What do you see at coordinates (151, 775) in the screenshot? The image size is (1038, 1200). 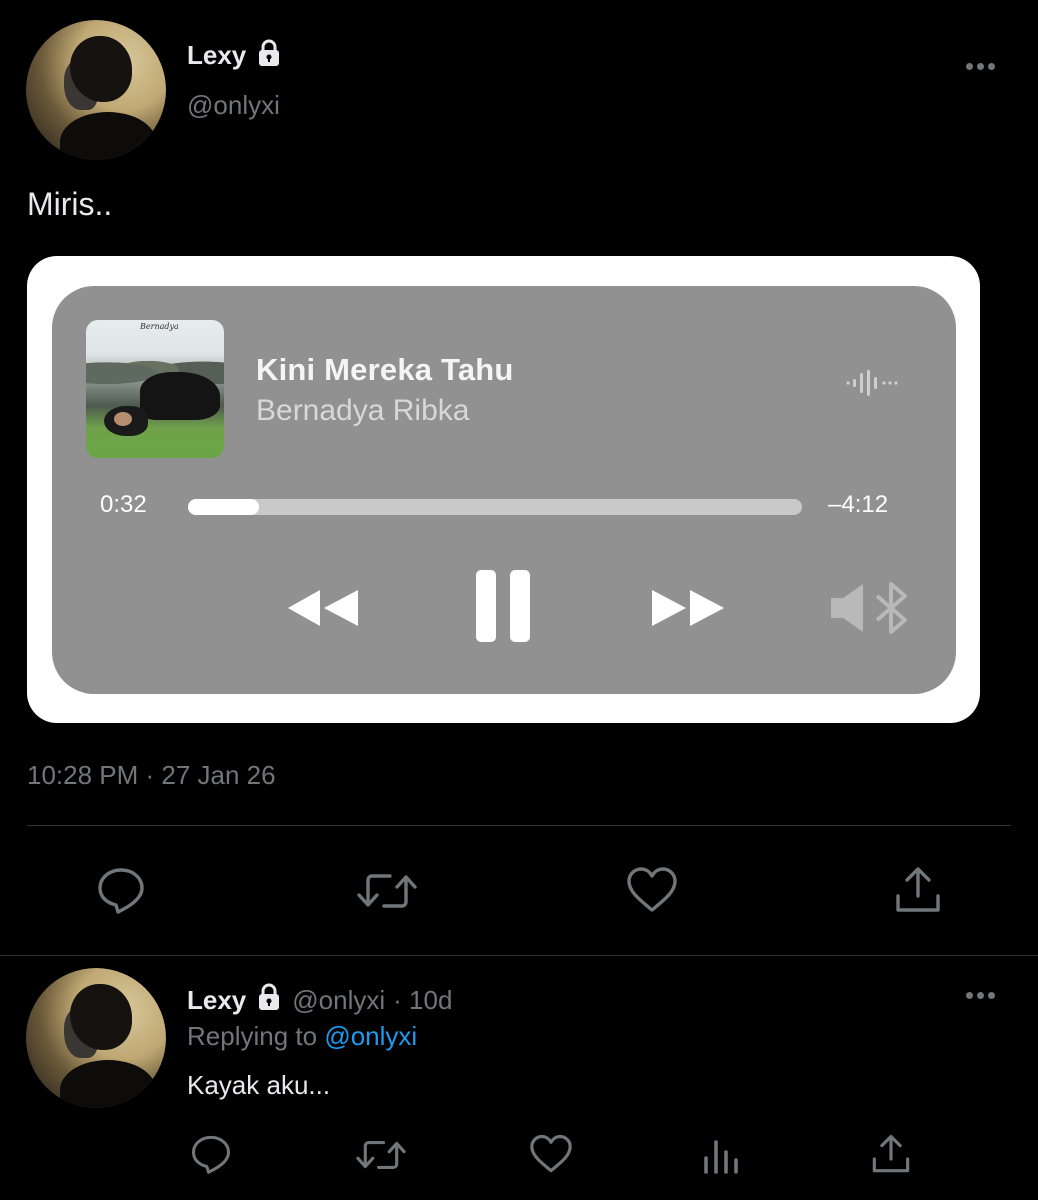 I see `tweet-timestamp: 10:28 PM · 27 Jan 26` at bounding box center [151, 775].